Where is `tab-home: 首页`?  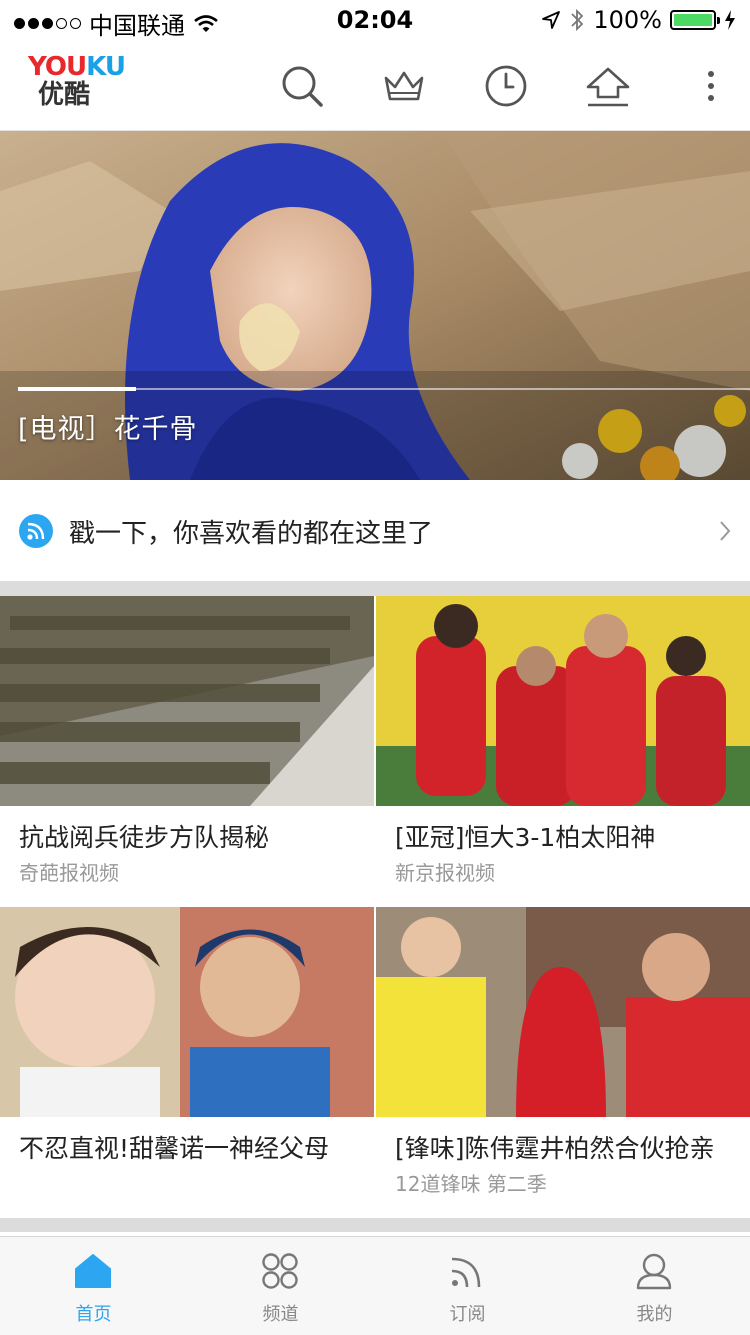 tab-home: 首页 is located at coordinates (93, 1286).